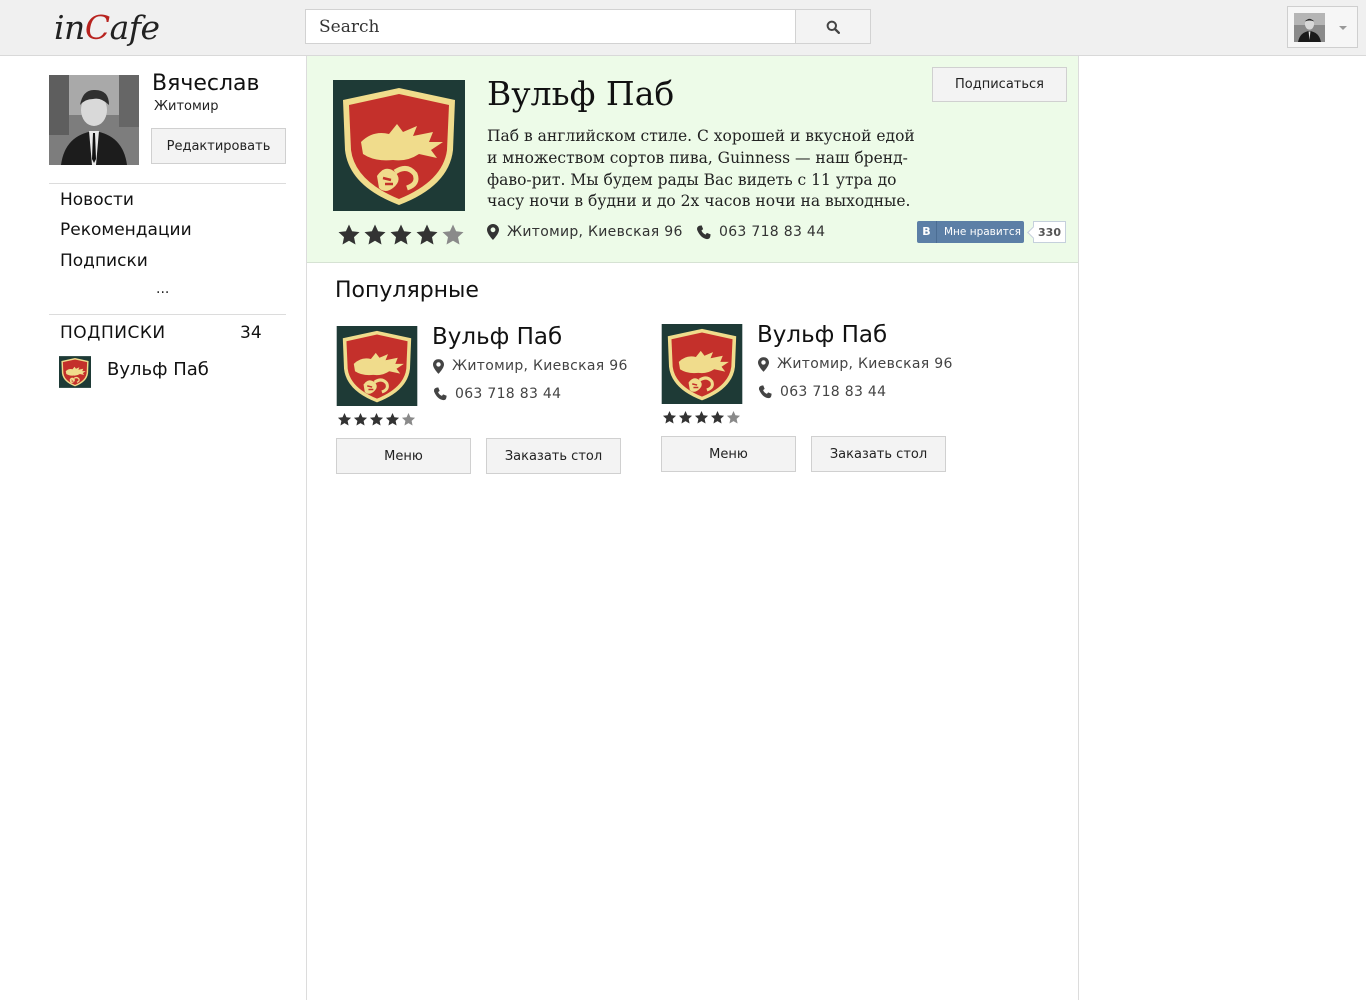 The height and width of the screenshot is (1000, 1366). Describe the element at coordinates (407, 290) in the screenshot. I see `popular-title: Популярные` at that location.